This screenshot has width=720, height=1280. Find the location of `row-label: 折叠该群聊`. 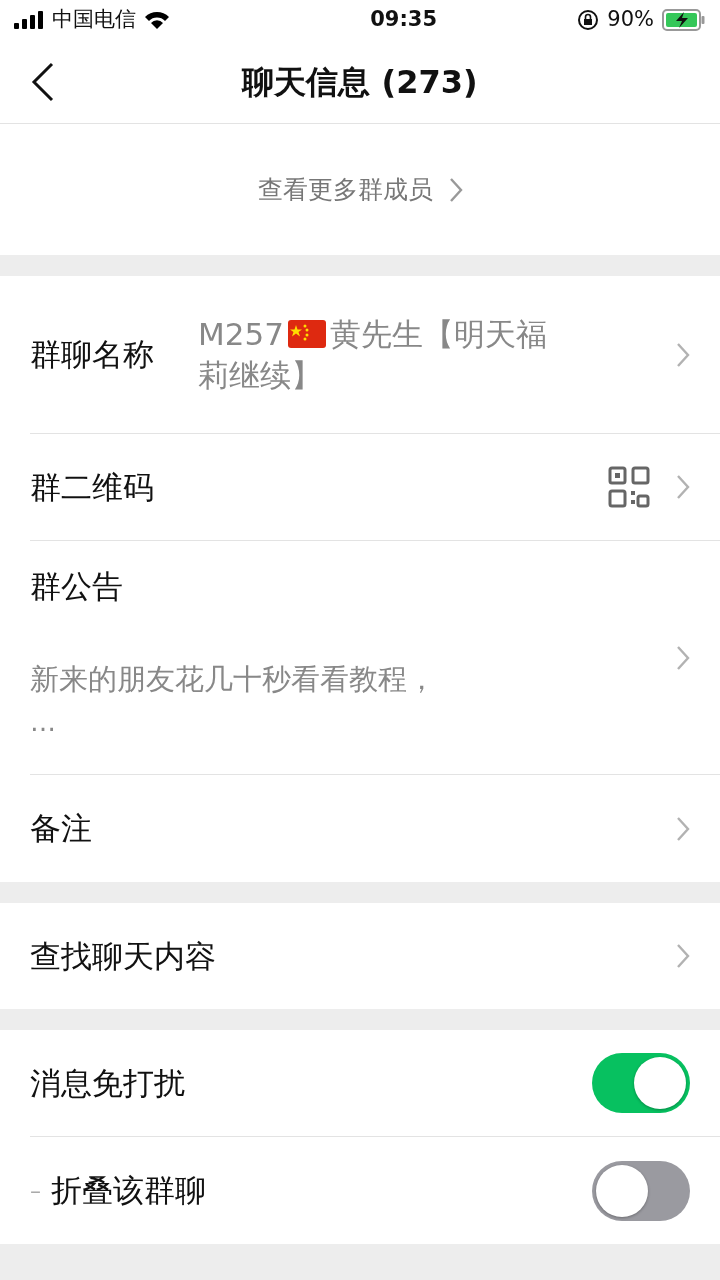

row-label: 折叠该群聊 is located at coordinates (128, 1191).